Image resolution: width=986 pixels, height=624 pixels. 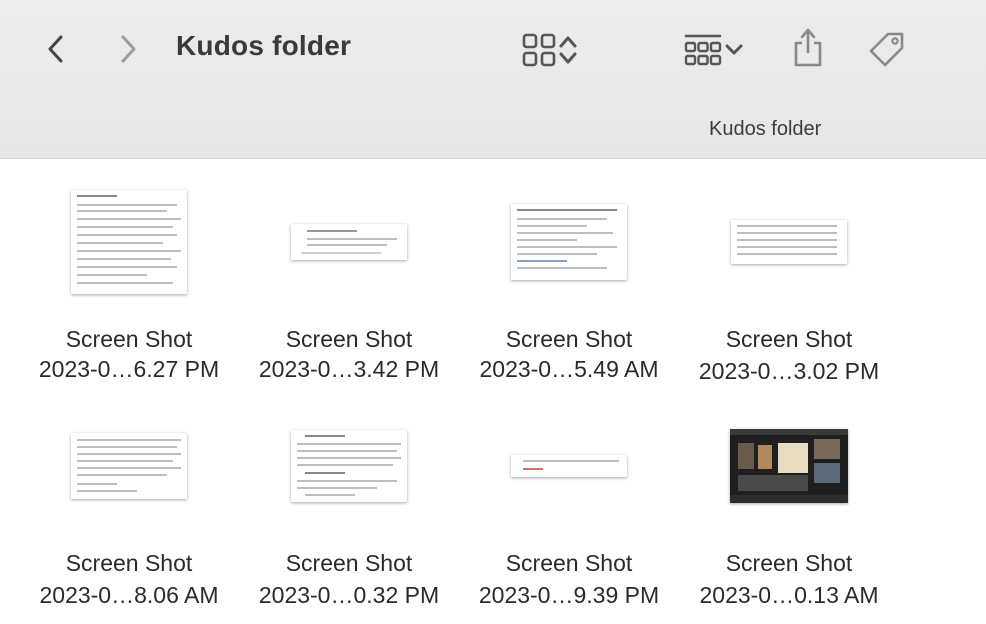 I want to click on path-bar-label: Kudos folder, so click(x=765, y=129).